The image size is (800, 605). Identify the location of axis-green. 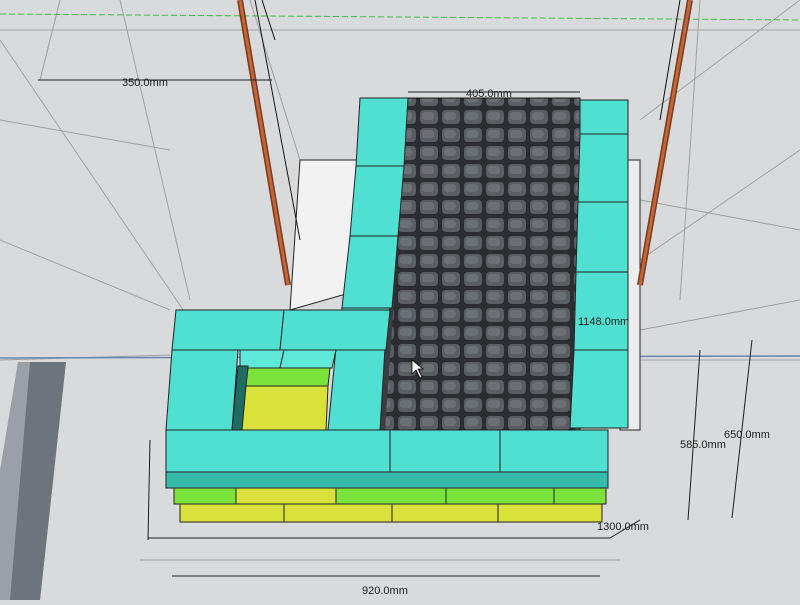
(400, 17).